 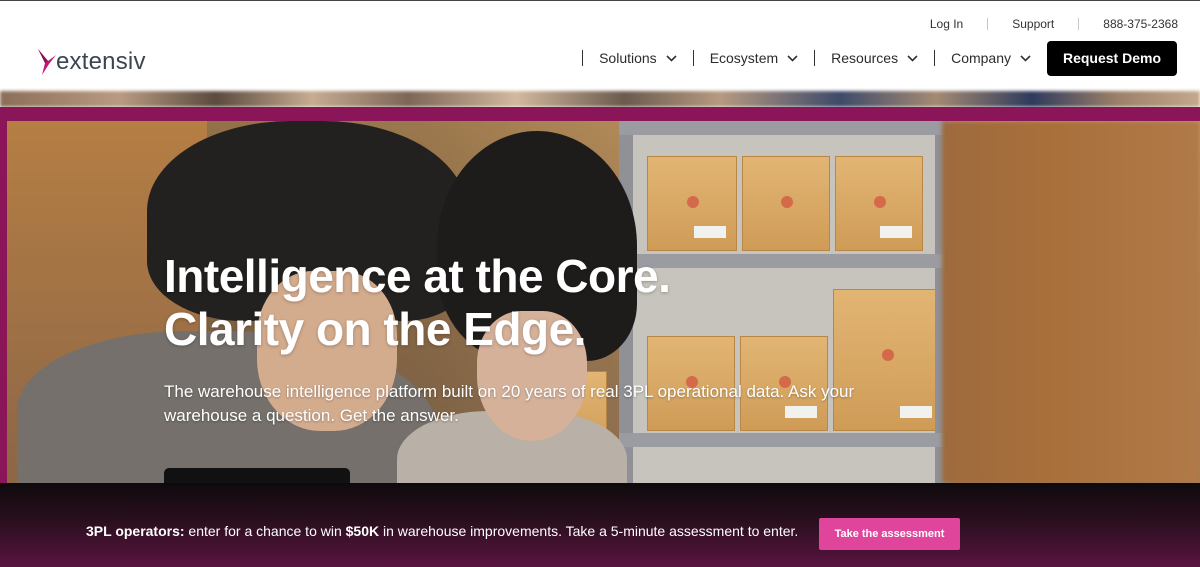 What do you see at coordinates (1033, 24) in the screenshot?
I see `support-link: Support` at bounding box center [1033, 24].